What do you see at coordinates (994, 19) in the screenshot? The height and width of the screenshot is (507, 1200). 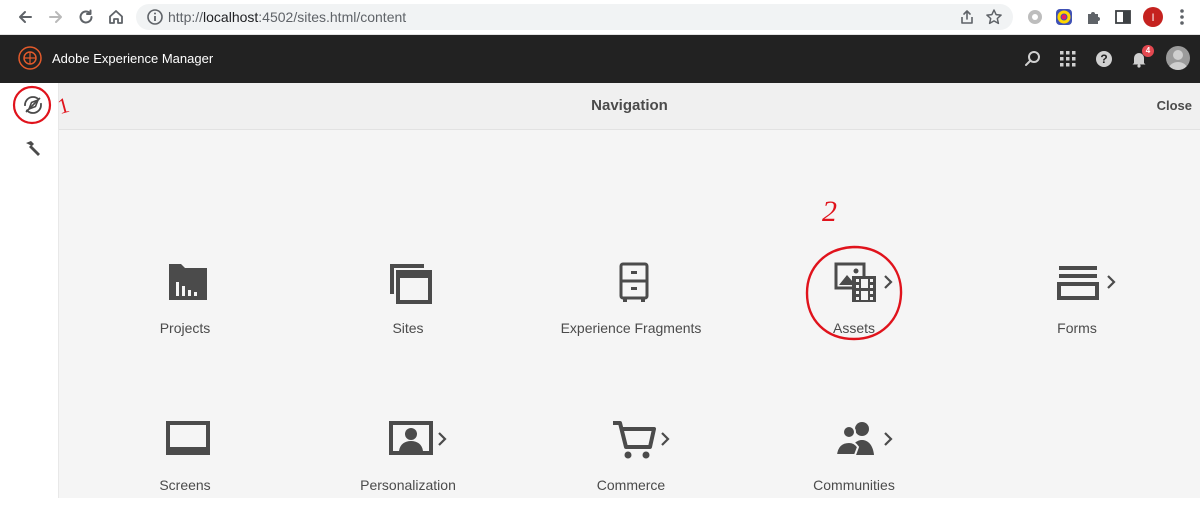 I see `bookmark-star-icon` at bounding box center [994, 19].